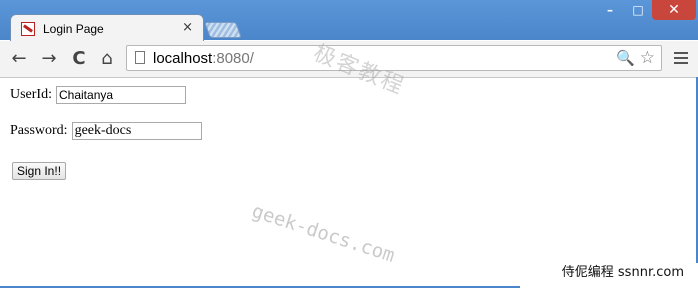 The height and width of the screenshot is (288, 698). I want to click on minimize-button: –, so click(610, 10).